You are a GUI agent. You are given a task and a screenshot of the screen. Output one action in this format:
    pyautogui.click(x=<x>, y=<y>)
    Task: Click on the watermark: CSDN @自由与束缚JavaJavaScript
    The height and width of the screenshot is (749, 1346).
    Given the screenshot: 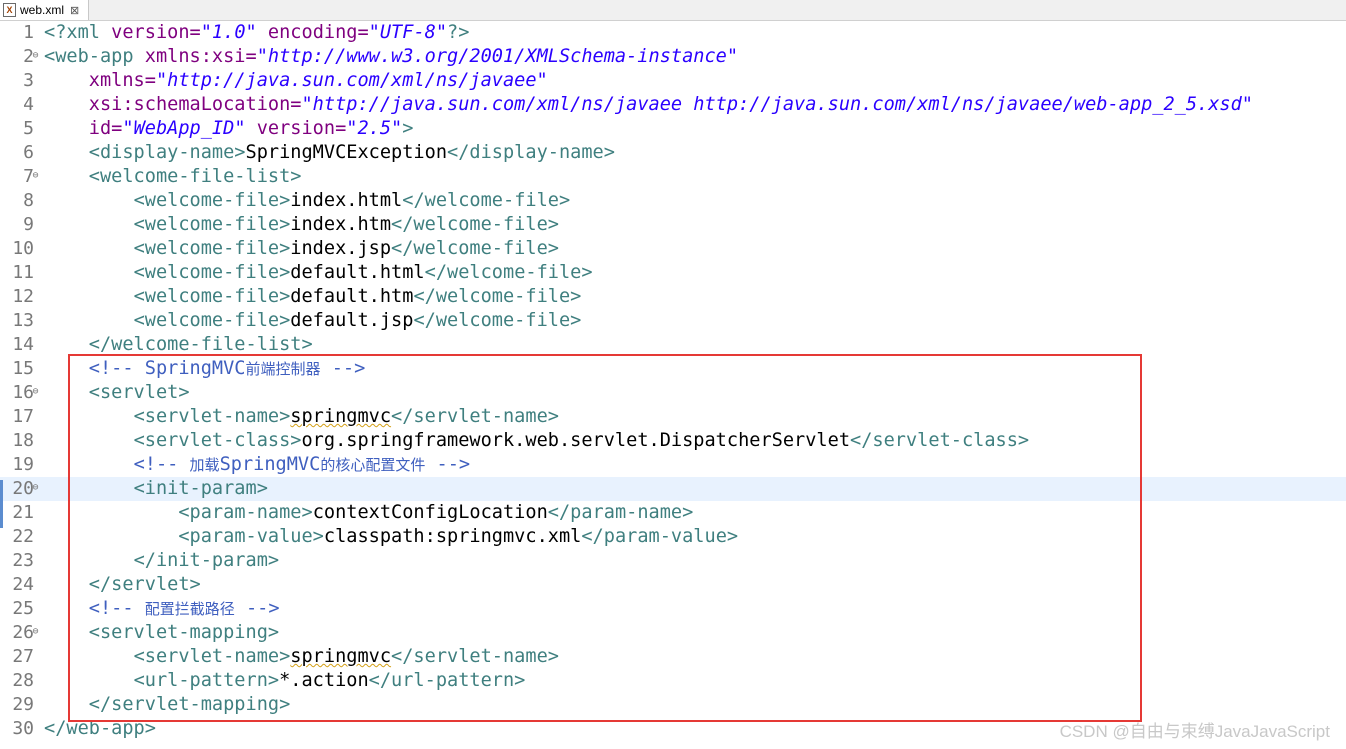 What is the action you would take?
    pyautogui.click(x=1194, y=731)
    